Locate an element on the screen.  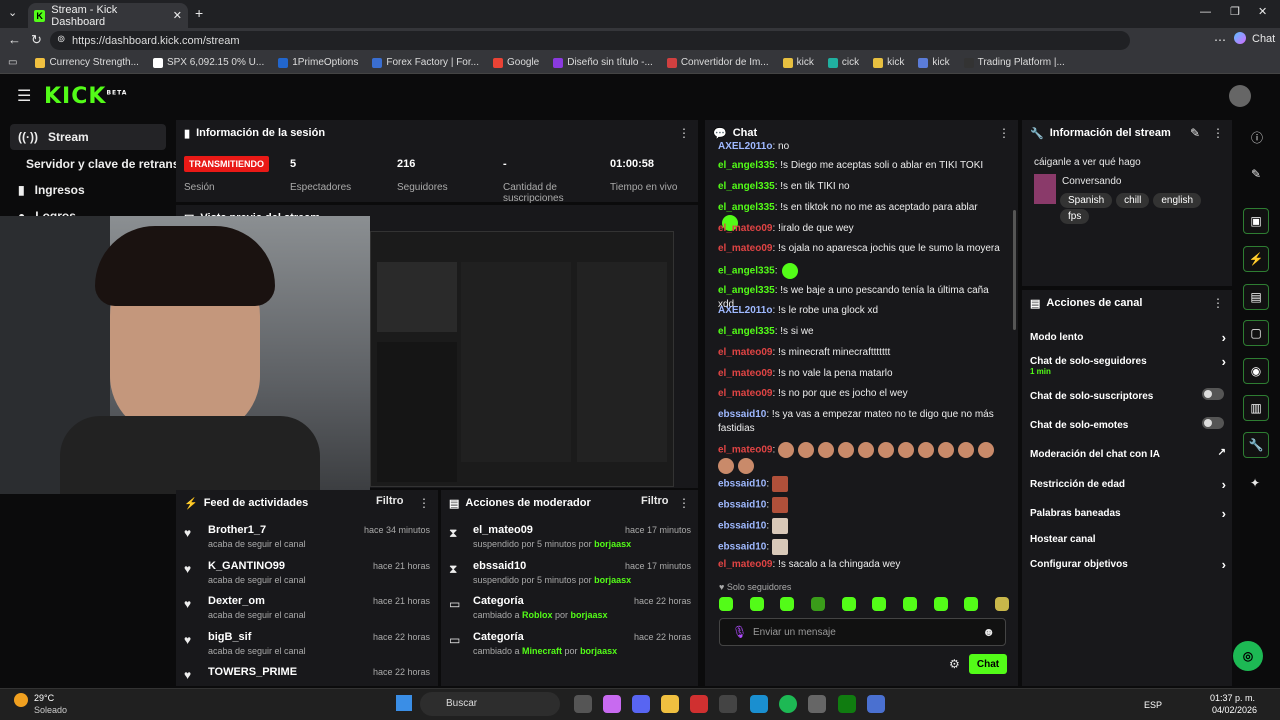
channel-action-item: Palabras baneadas › is located at coordinates (1128, 513).